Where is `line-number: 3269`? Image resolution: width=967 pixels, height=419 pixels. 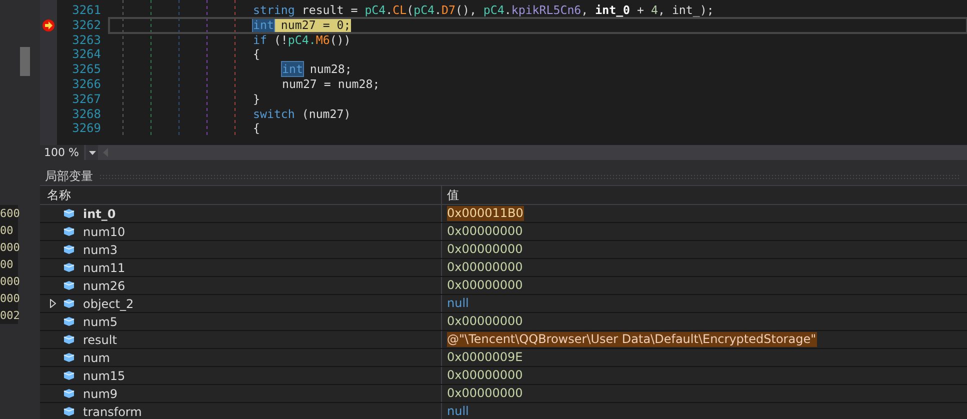 line-number: 3269 is located at coordinates (86, 128).